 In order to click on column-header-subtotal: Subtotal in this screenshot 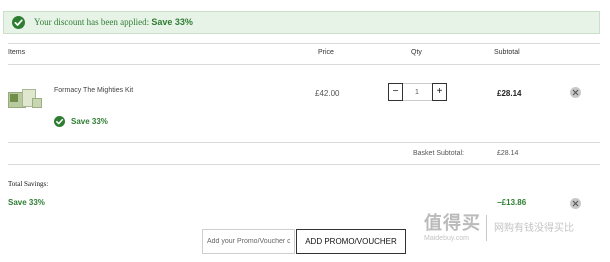, I will do `click(507, 52)`.